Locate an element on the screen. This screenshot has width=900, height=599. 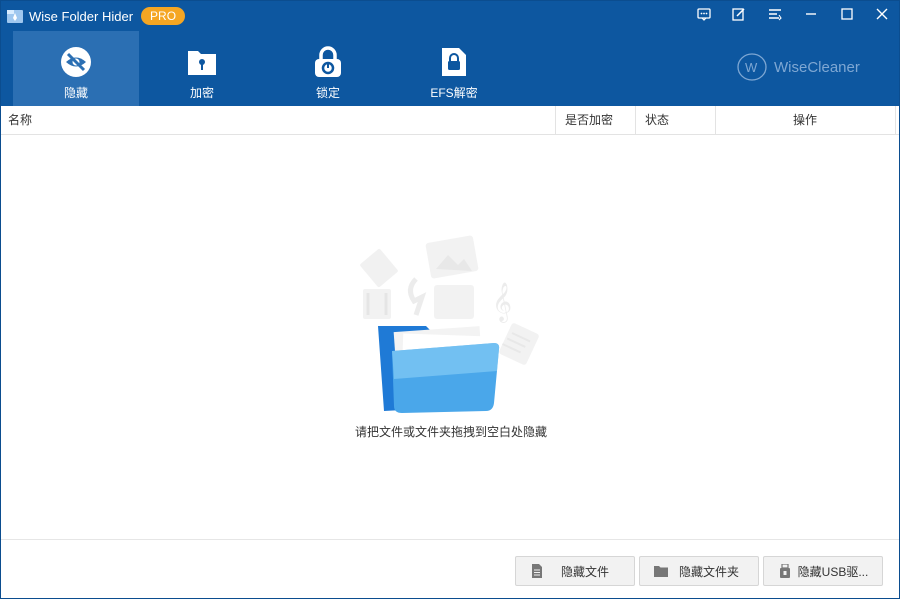
tab-encrypt-label: 加密 is located at coordinates (201, 93).